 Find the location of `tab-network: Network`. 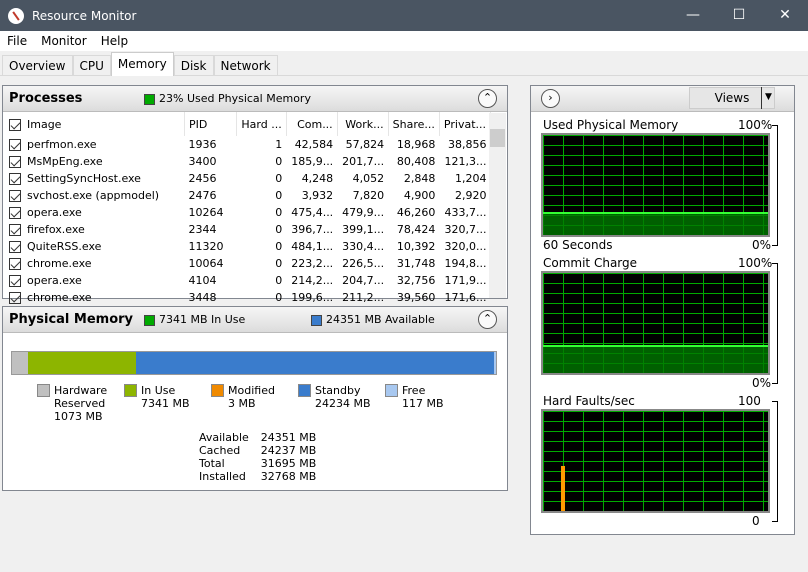

tab-network: Network is located at coordinates (245, 65).